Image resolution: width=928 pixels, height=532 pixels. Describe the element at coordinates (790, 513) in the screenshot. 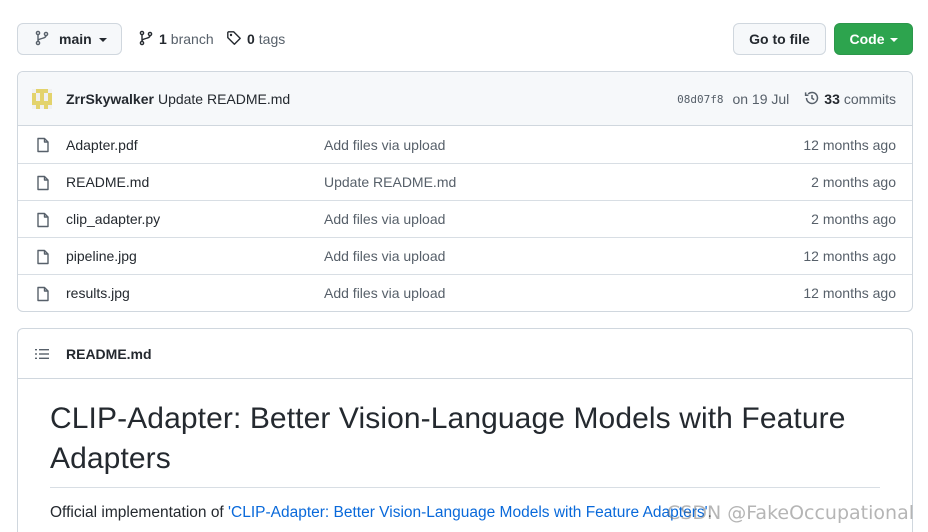

I see `watermark: CSDN @FakeOccupational` at that location.